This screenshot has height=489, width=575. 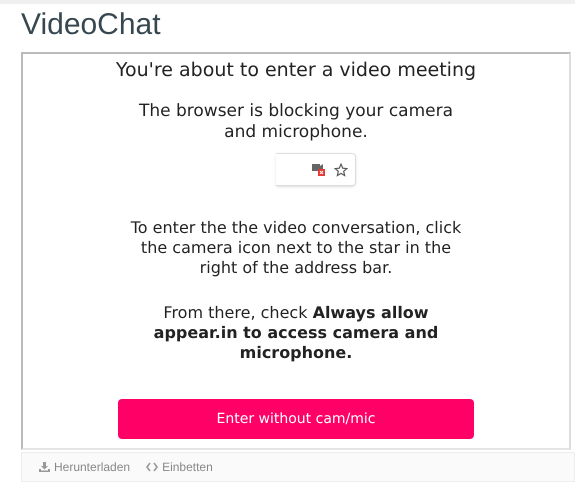 I want to click on blocked-camera-icon, so click(x=319, y=169).